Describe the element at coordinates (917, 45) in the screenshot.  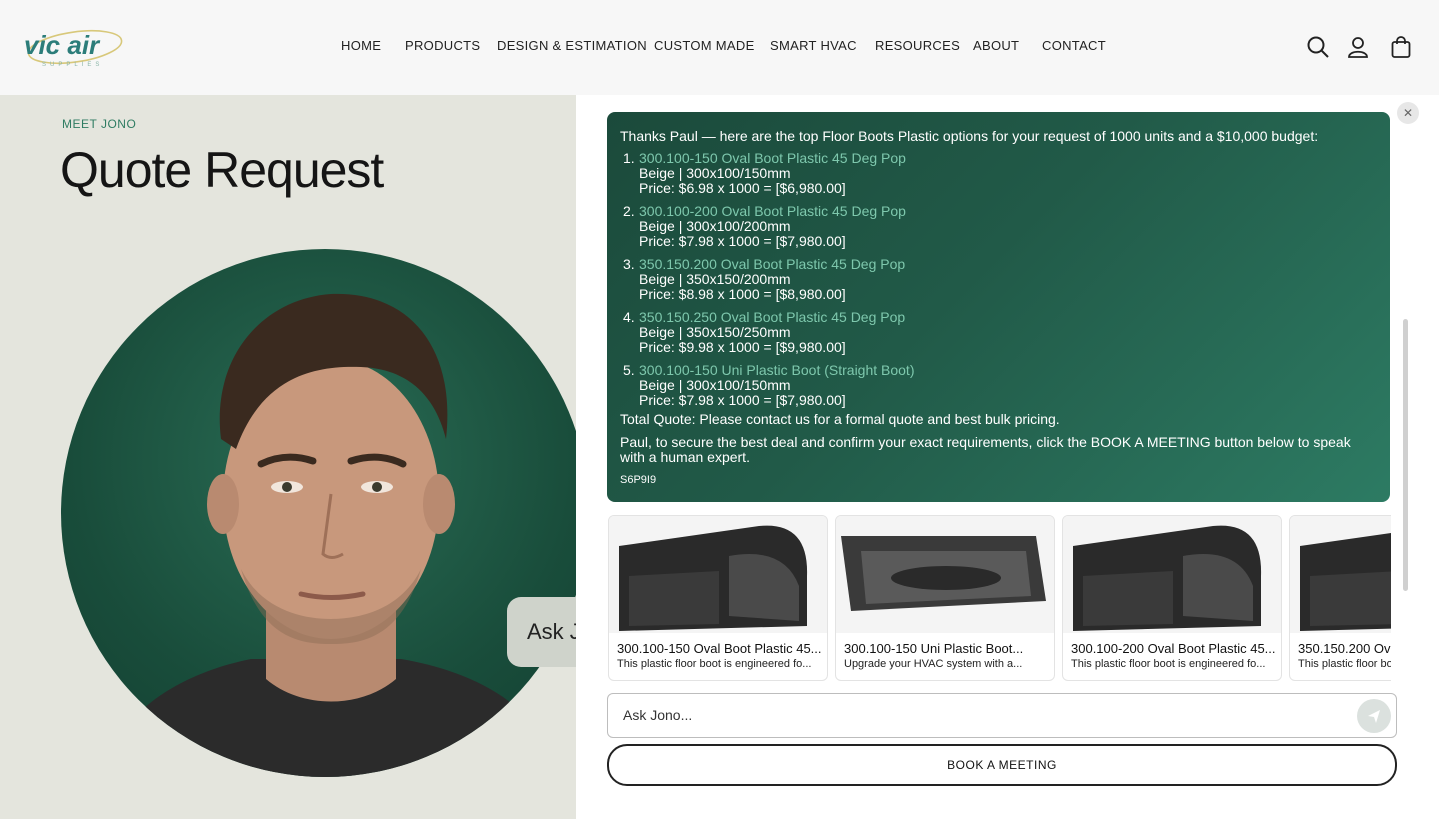
I see `nav-resources: RESOURCES` at that location.